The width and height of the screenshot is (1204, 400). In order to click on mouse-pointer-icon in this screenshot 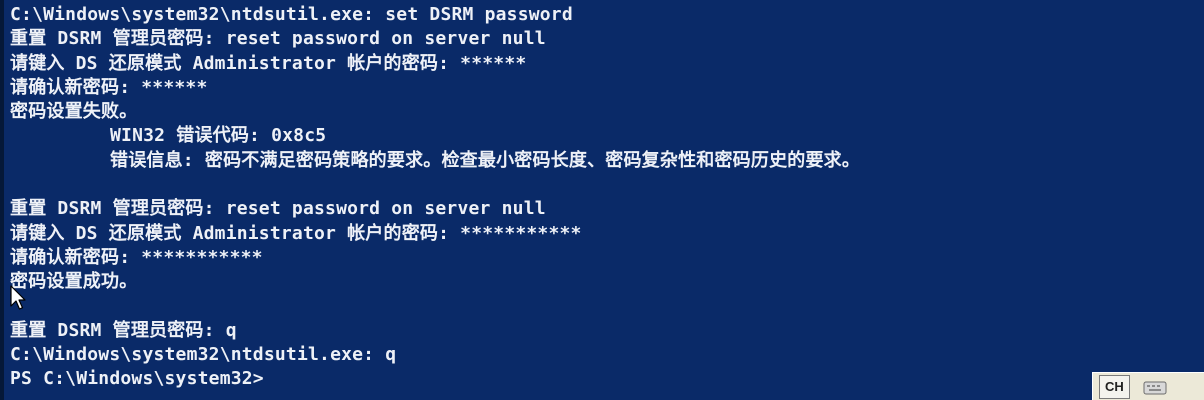, I will do `click(18, 297)`.